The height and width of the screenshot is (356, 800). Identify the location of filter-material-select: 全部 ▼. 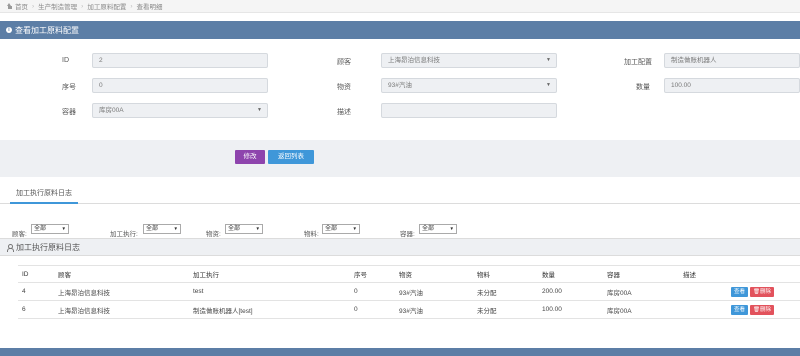
(244, 229).